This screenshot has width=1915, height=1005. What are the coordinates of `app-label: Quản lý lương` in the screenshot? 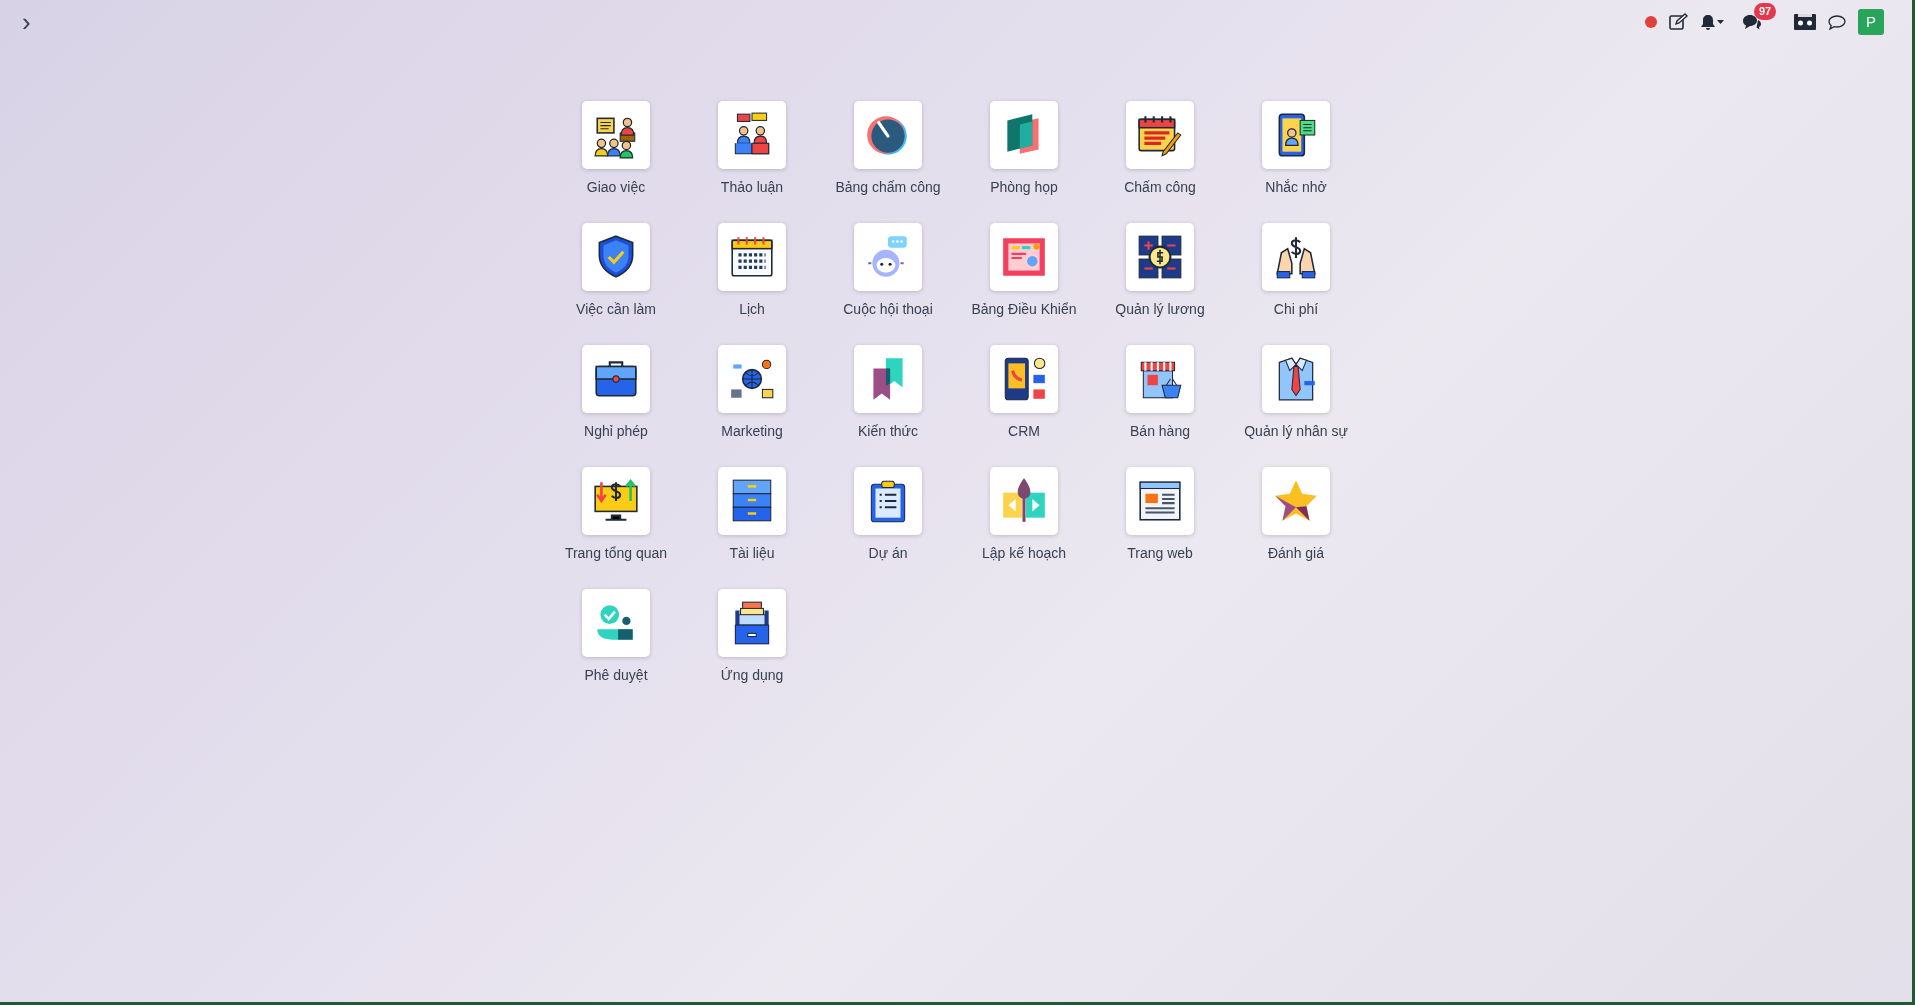 It's located at (1160, 309).